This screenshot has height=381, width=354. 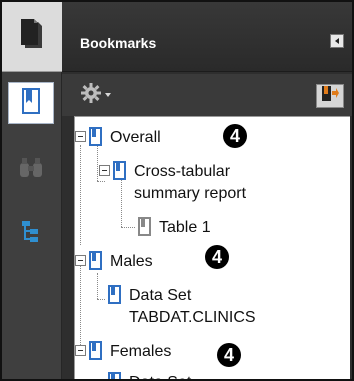 I want to click on bookmark-label: Data Set, so click(x=160, y=375).